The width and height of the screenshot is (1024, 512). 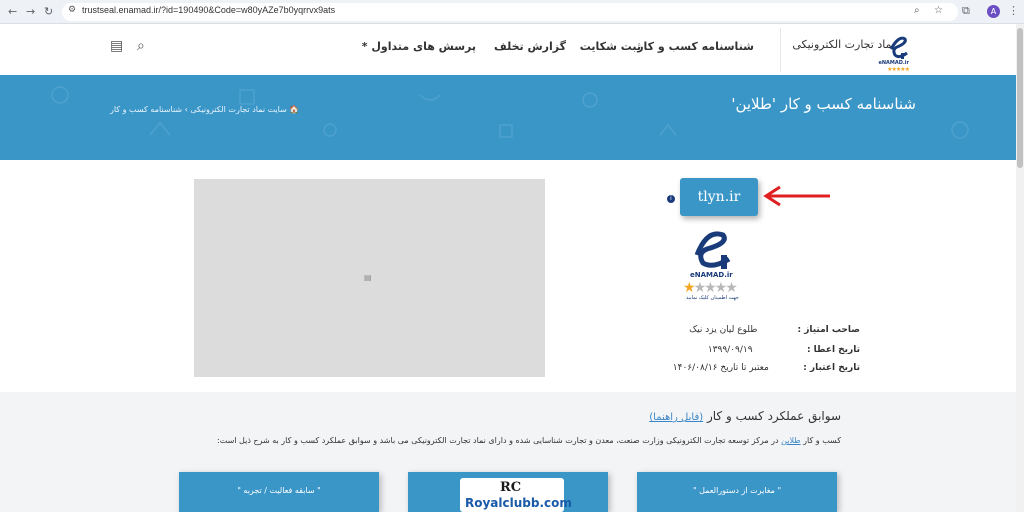 I want to click on watermark-mark: RC, so click(x=511, y=487).